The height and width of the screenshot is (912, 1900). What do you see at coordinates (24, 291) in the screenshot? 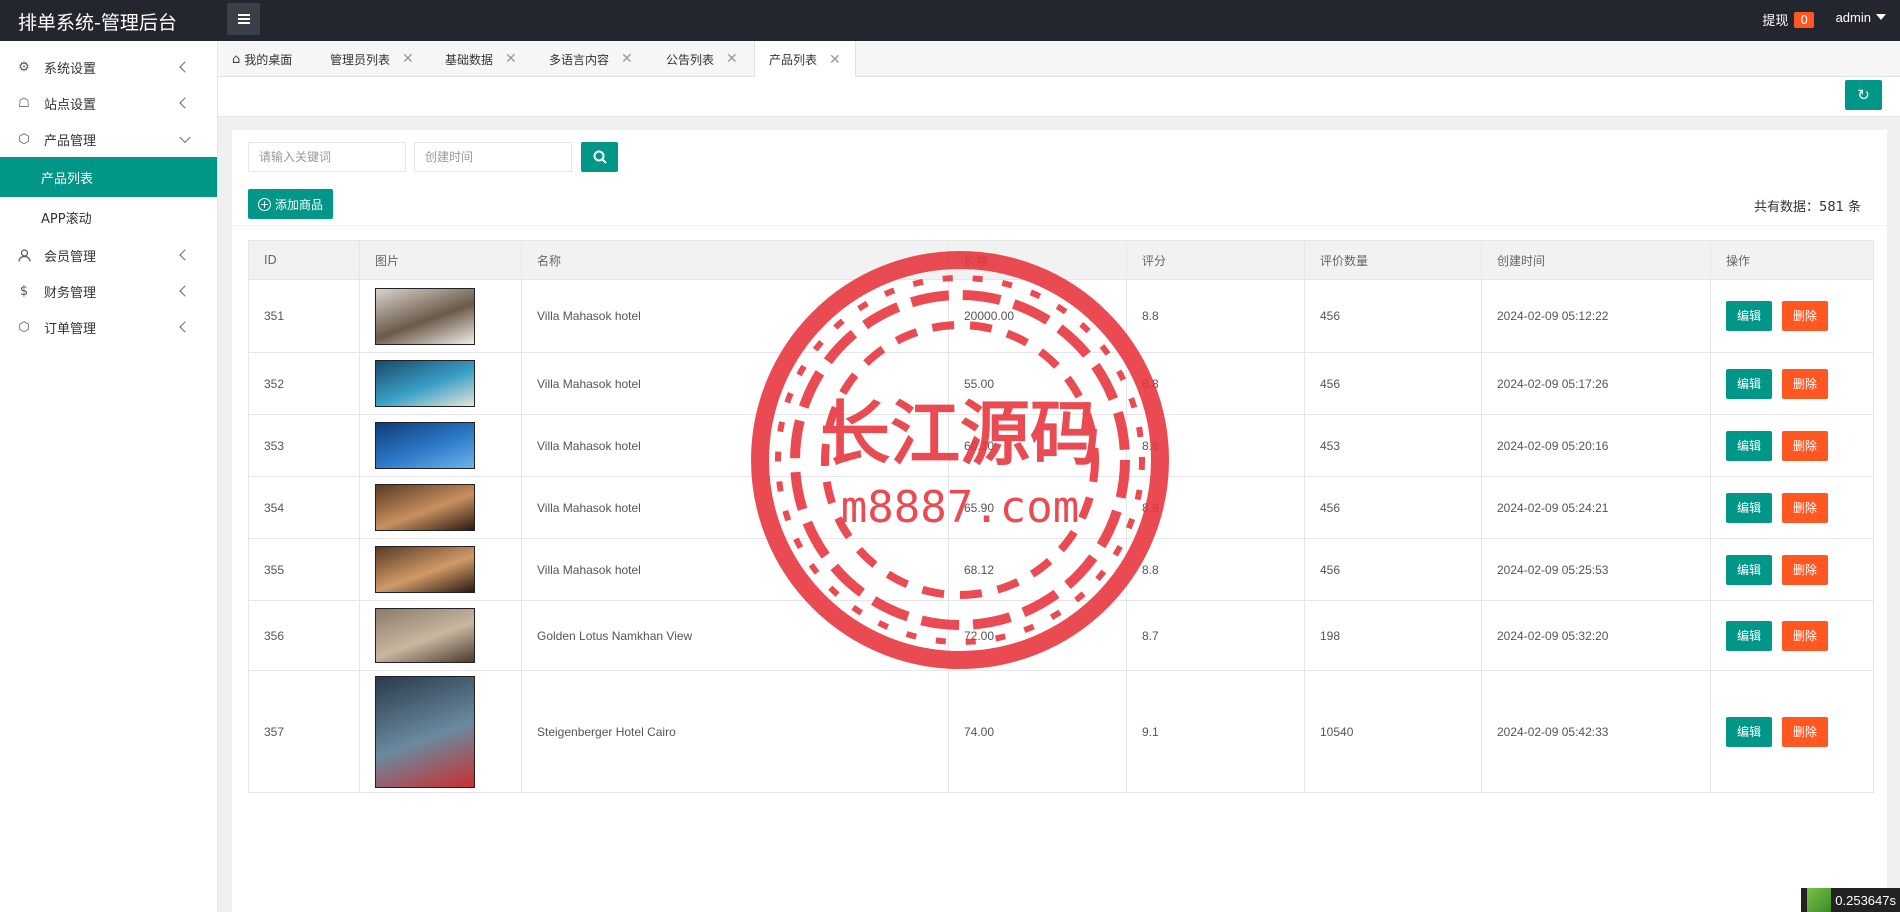
I see `dollar-icon: $` at bounding box center [24, 291].